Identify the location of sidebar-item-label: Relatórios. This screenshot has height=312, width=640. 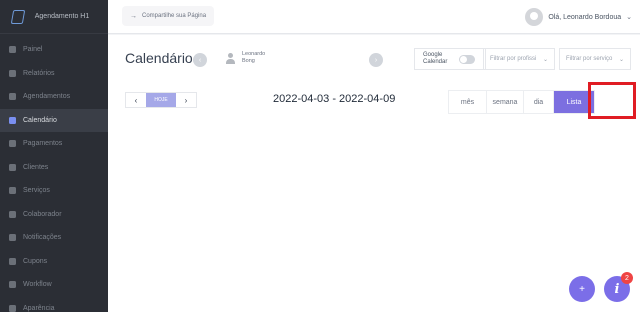
(39, 73).